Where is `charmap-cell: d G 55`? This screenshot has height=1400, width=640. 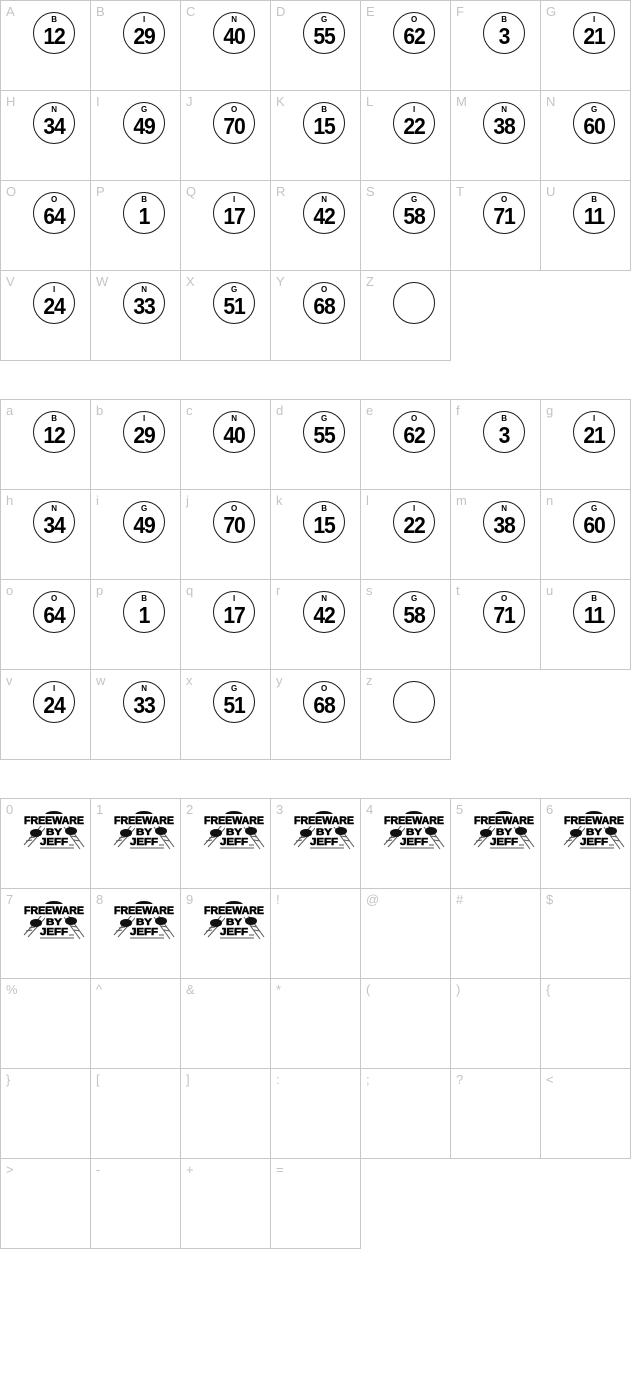 charmap-cell: d G 55 is located at coordinates (316, 445).